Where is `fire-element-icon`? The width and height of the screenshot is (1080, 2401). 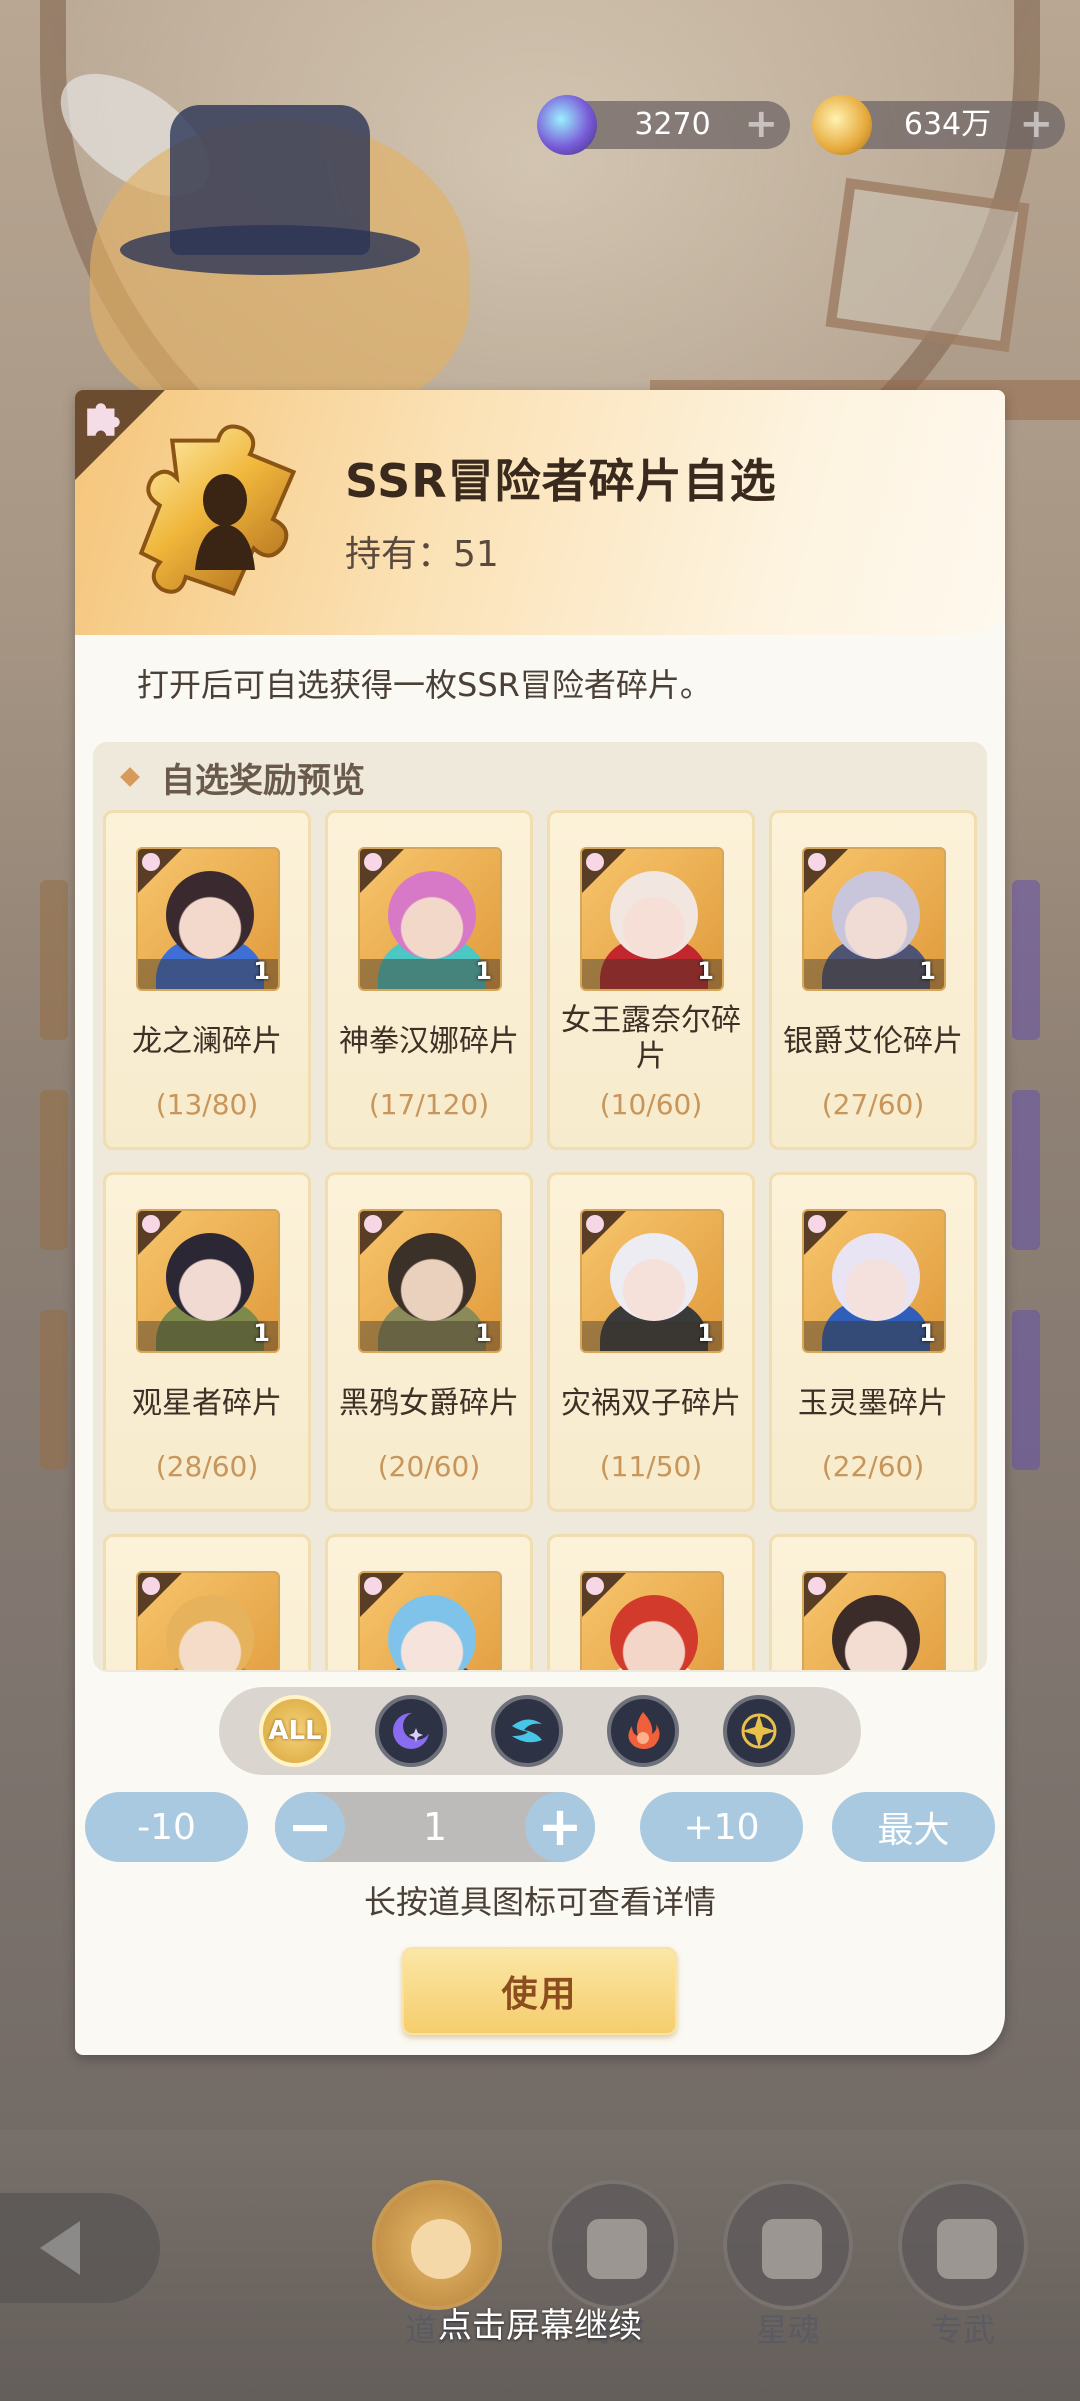
fire-element-icon is located at coordinates (643, 1731).